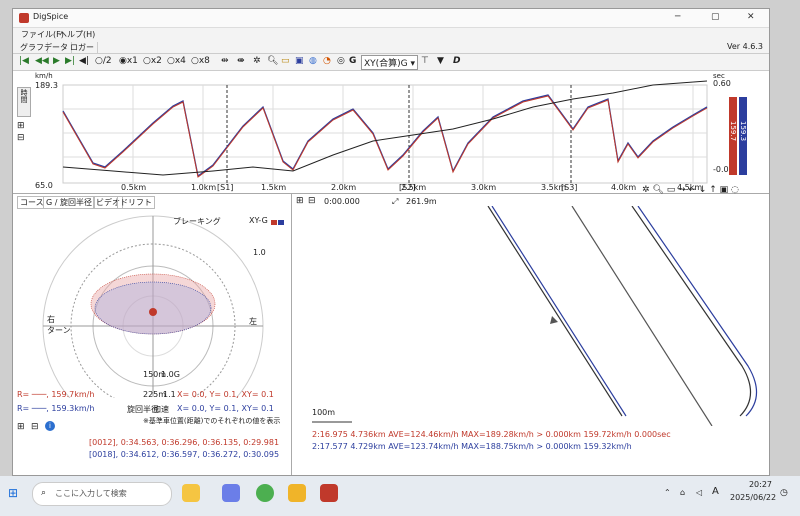 This screenshot has height=516, width=800. Describe the element at coordinates (153, 312) in the screenshot. I see `g-current-point` at that location.